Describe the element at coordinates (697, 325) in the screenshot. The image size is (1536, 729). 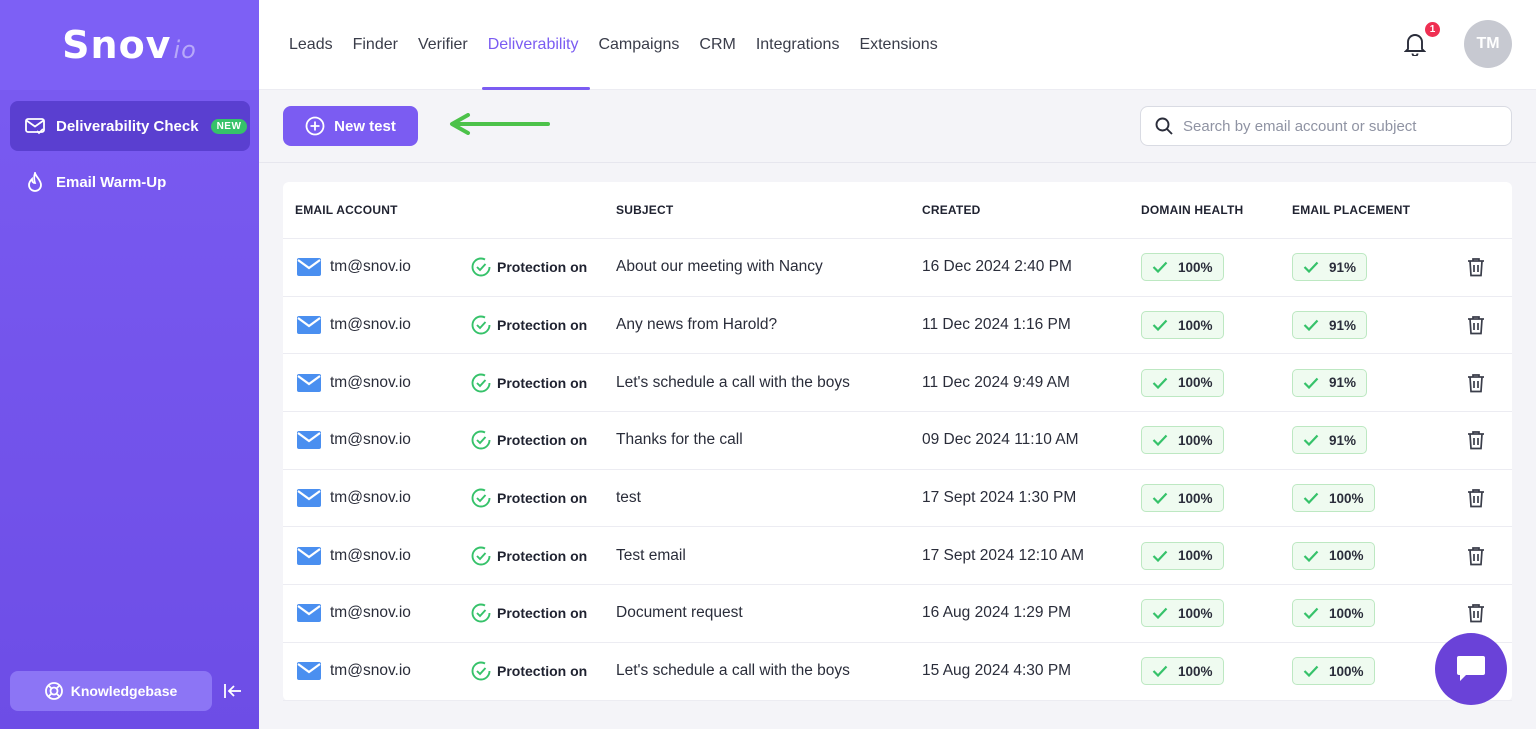
I see `row-subject: Any news from Harold?` at that location.